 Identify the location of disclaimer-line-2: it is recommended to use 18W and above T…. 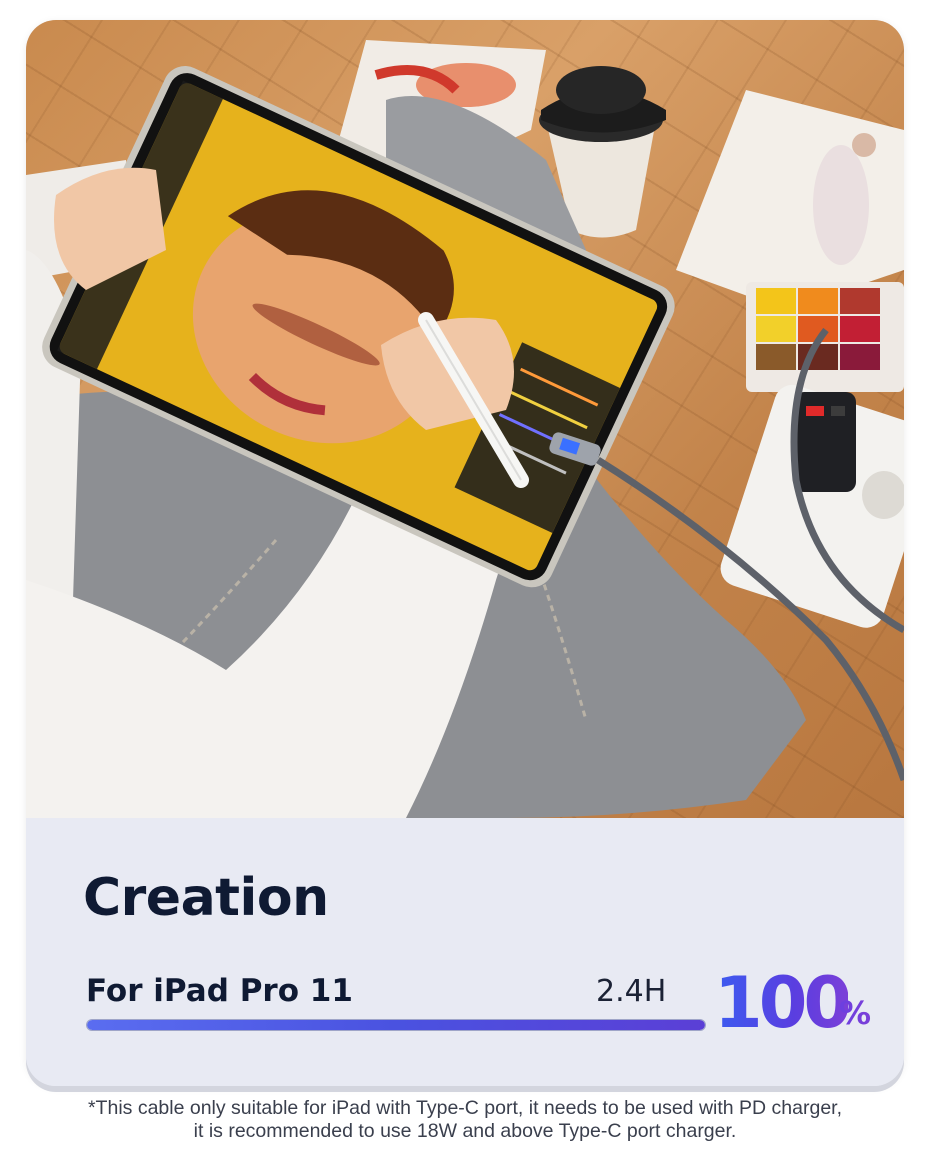
(465, 1131).